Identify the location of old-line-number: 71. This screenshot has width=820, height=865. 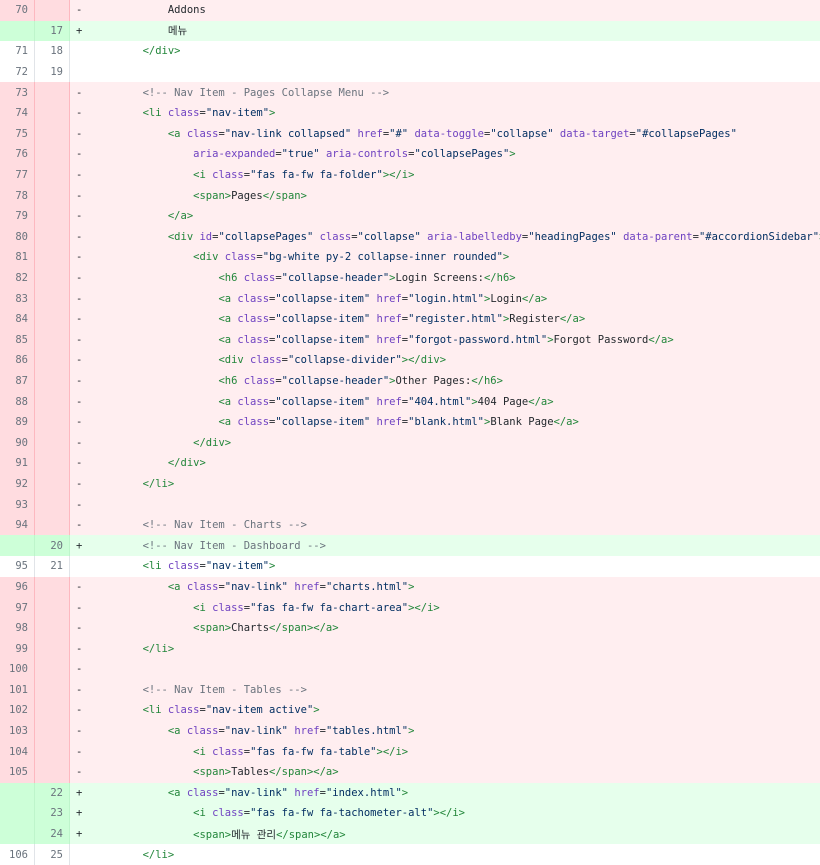
(17, 51).